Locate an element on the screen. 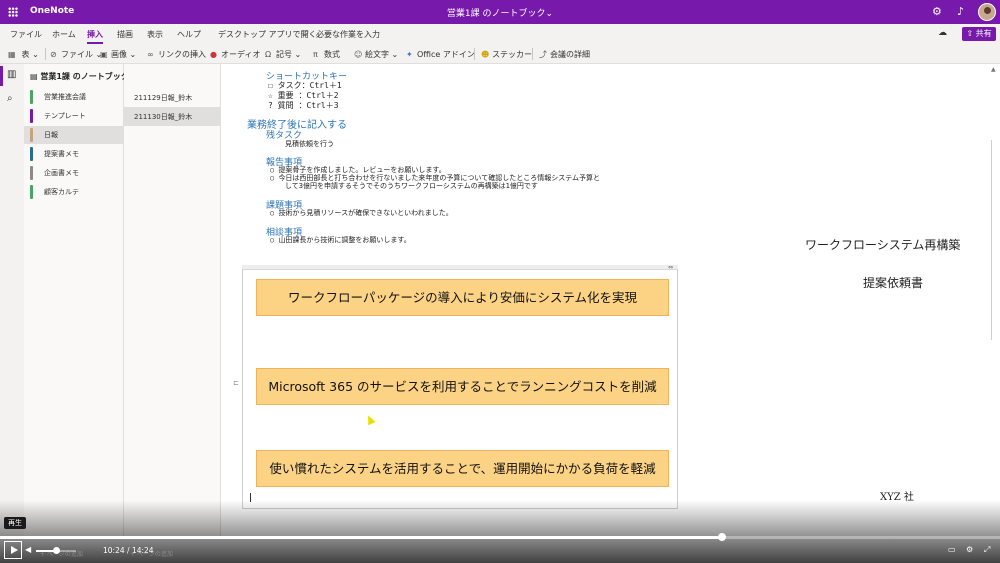  star-icon: ☆ is located at coordinates (270, 95).